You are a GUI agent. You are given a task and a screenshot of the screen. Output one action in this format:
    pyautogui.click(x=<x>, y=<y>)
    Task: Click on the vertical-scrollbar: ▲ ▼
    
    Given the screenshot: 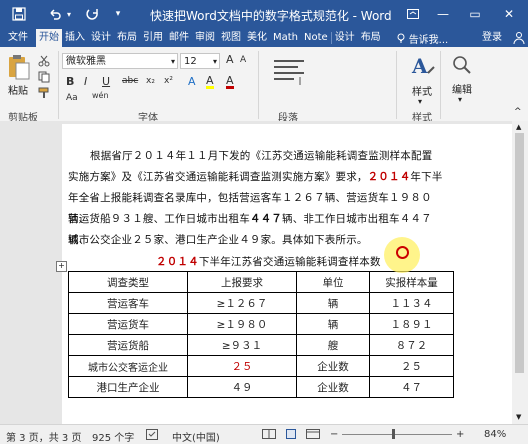 What is the action you would take?
    pyautogui.click(x=520, y=272)
    